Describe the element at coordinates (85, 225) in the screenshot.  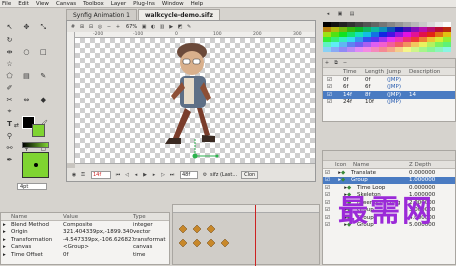
I see `param-row: ▸ Blend Method Composite integer` at that location.